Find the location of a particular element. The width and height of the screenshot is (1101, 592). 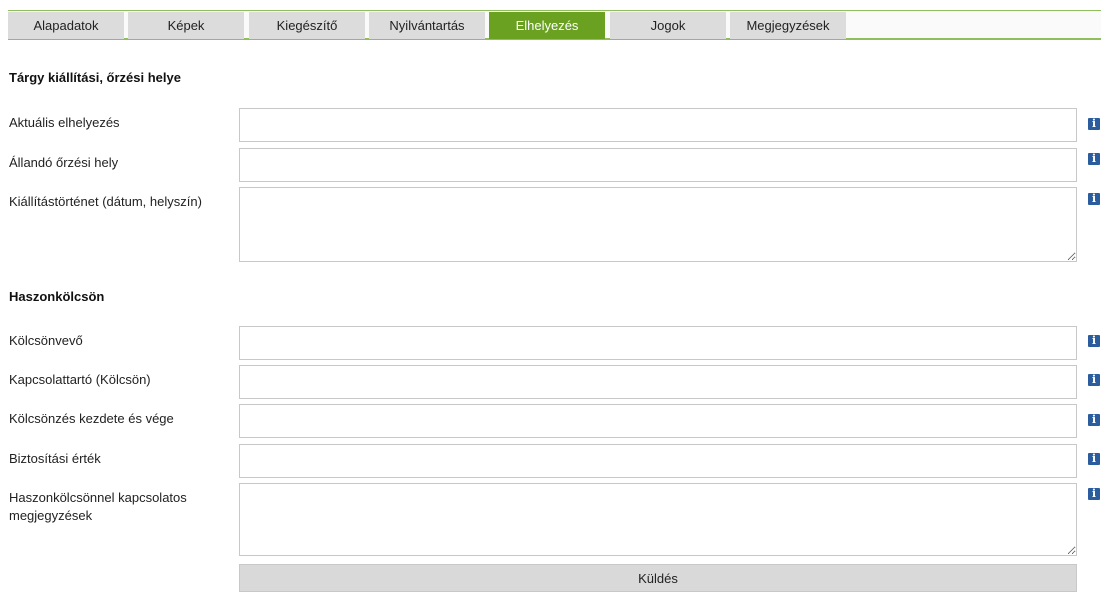

section-title-loan: Haszonkölcsön is located at coordinates (57, 296).